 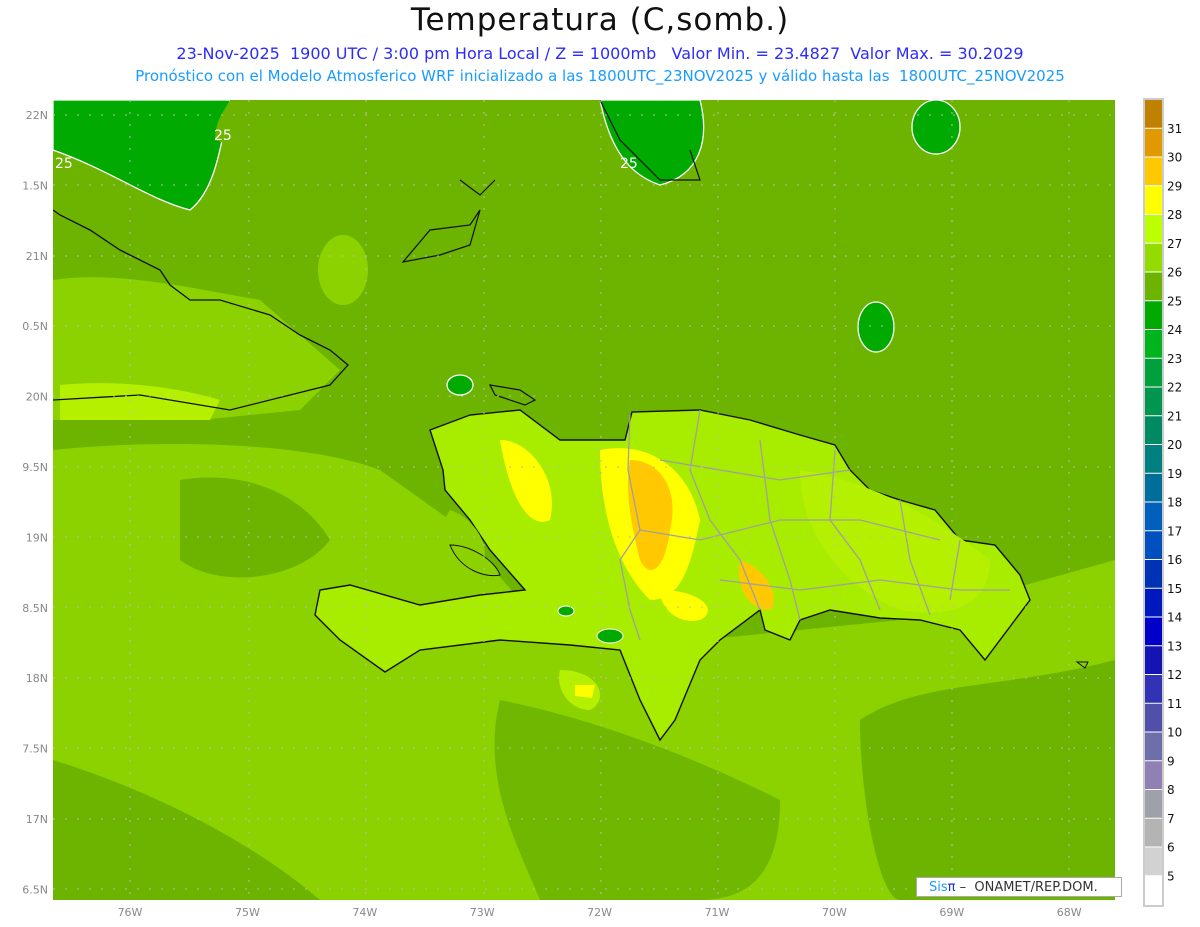 What do you see at coordinates (1174, 445) in the screenshot?
I see `colorbar-label: 20` at bounding box center [1174, 445].